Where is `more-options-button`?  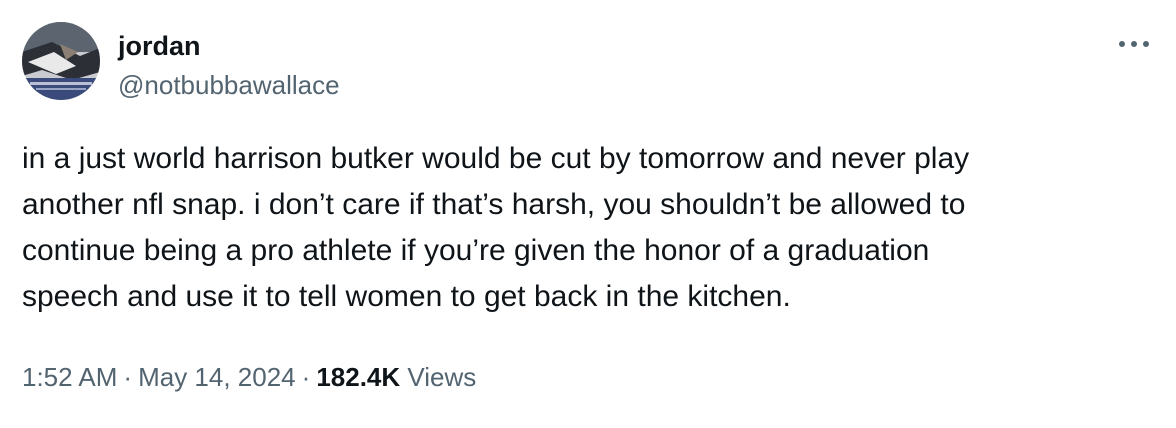
more-options-button is located at coordinates (1134, 44).